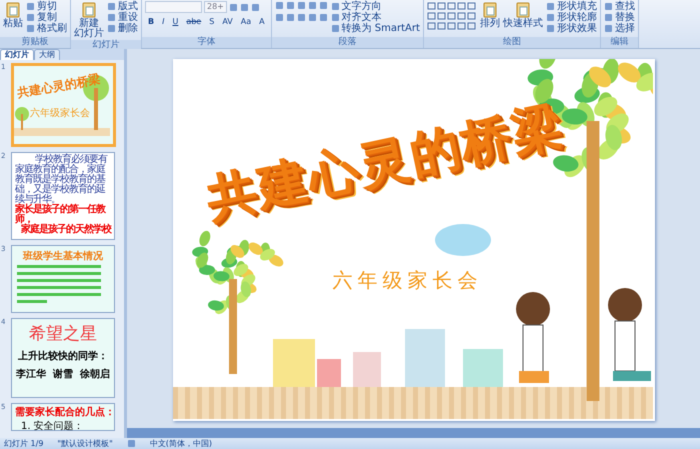  I want to click on slide-text: 李江华 谢雪 徐朝启, so click(63, 374).